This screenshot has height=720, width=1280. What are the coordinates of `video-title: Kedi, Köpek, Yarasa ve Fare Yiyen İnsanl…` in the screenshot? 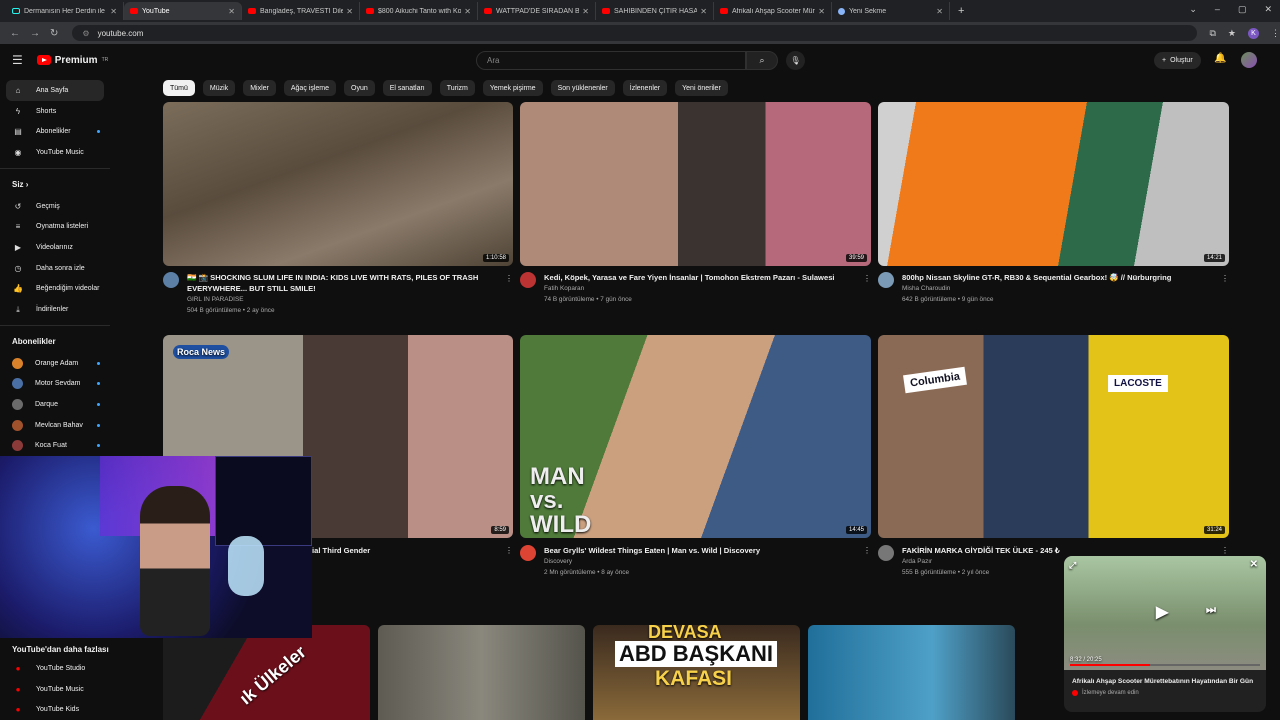 It's located at (694, 277).